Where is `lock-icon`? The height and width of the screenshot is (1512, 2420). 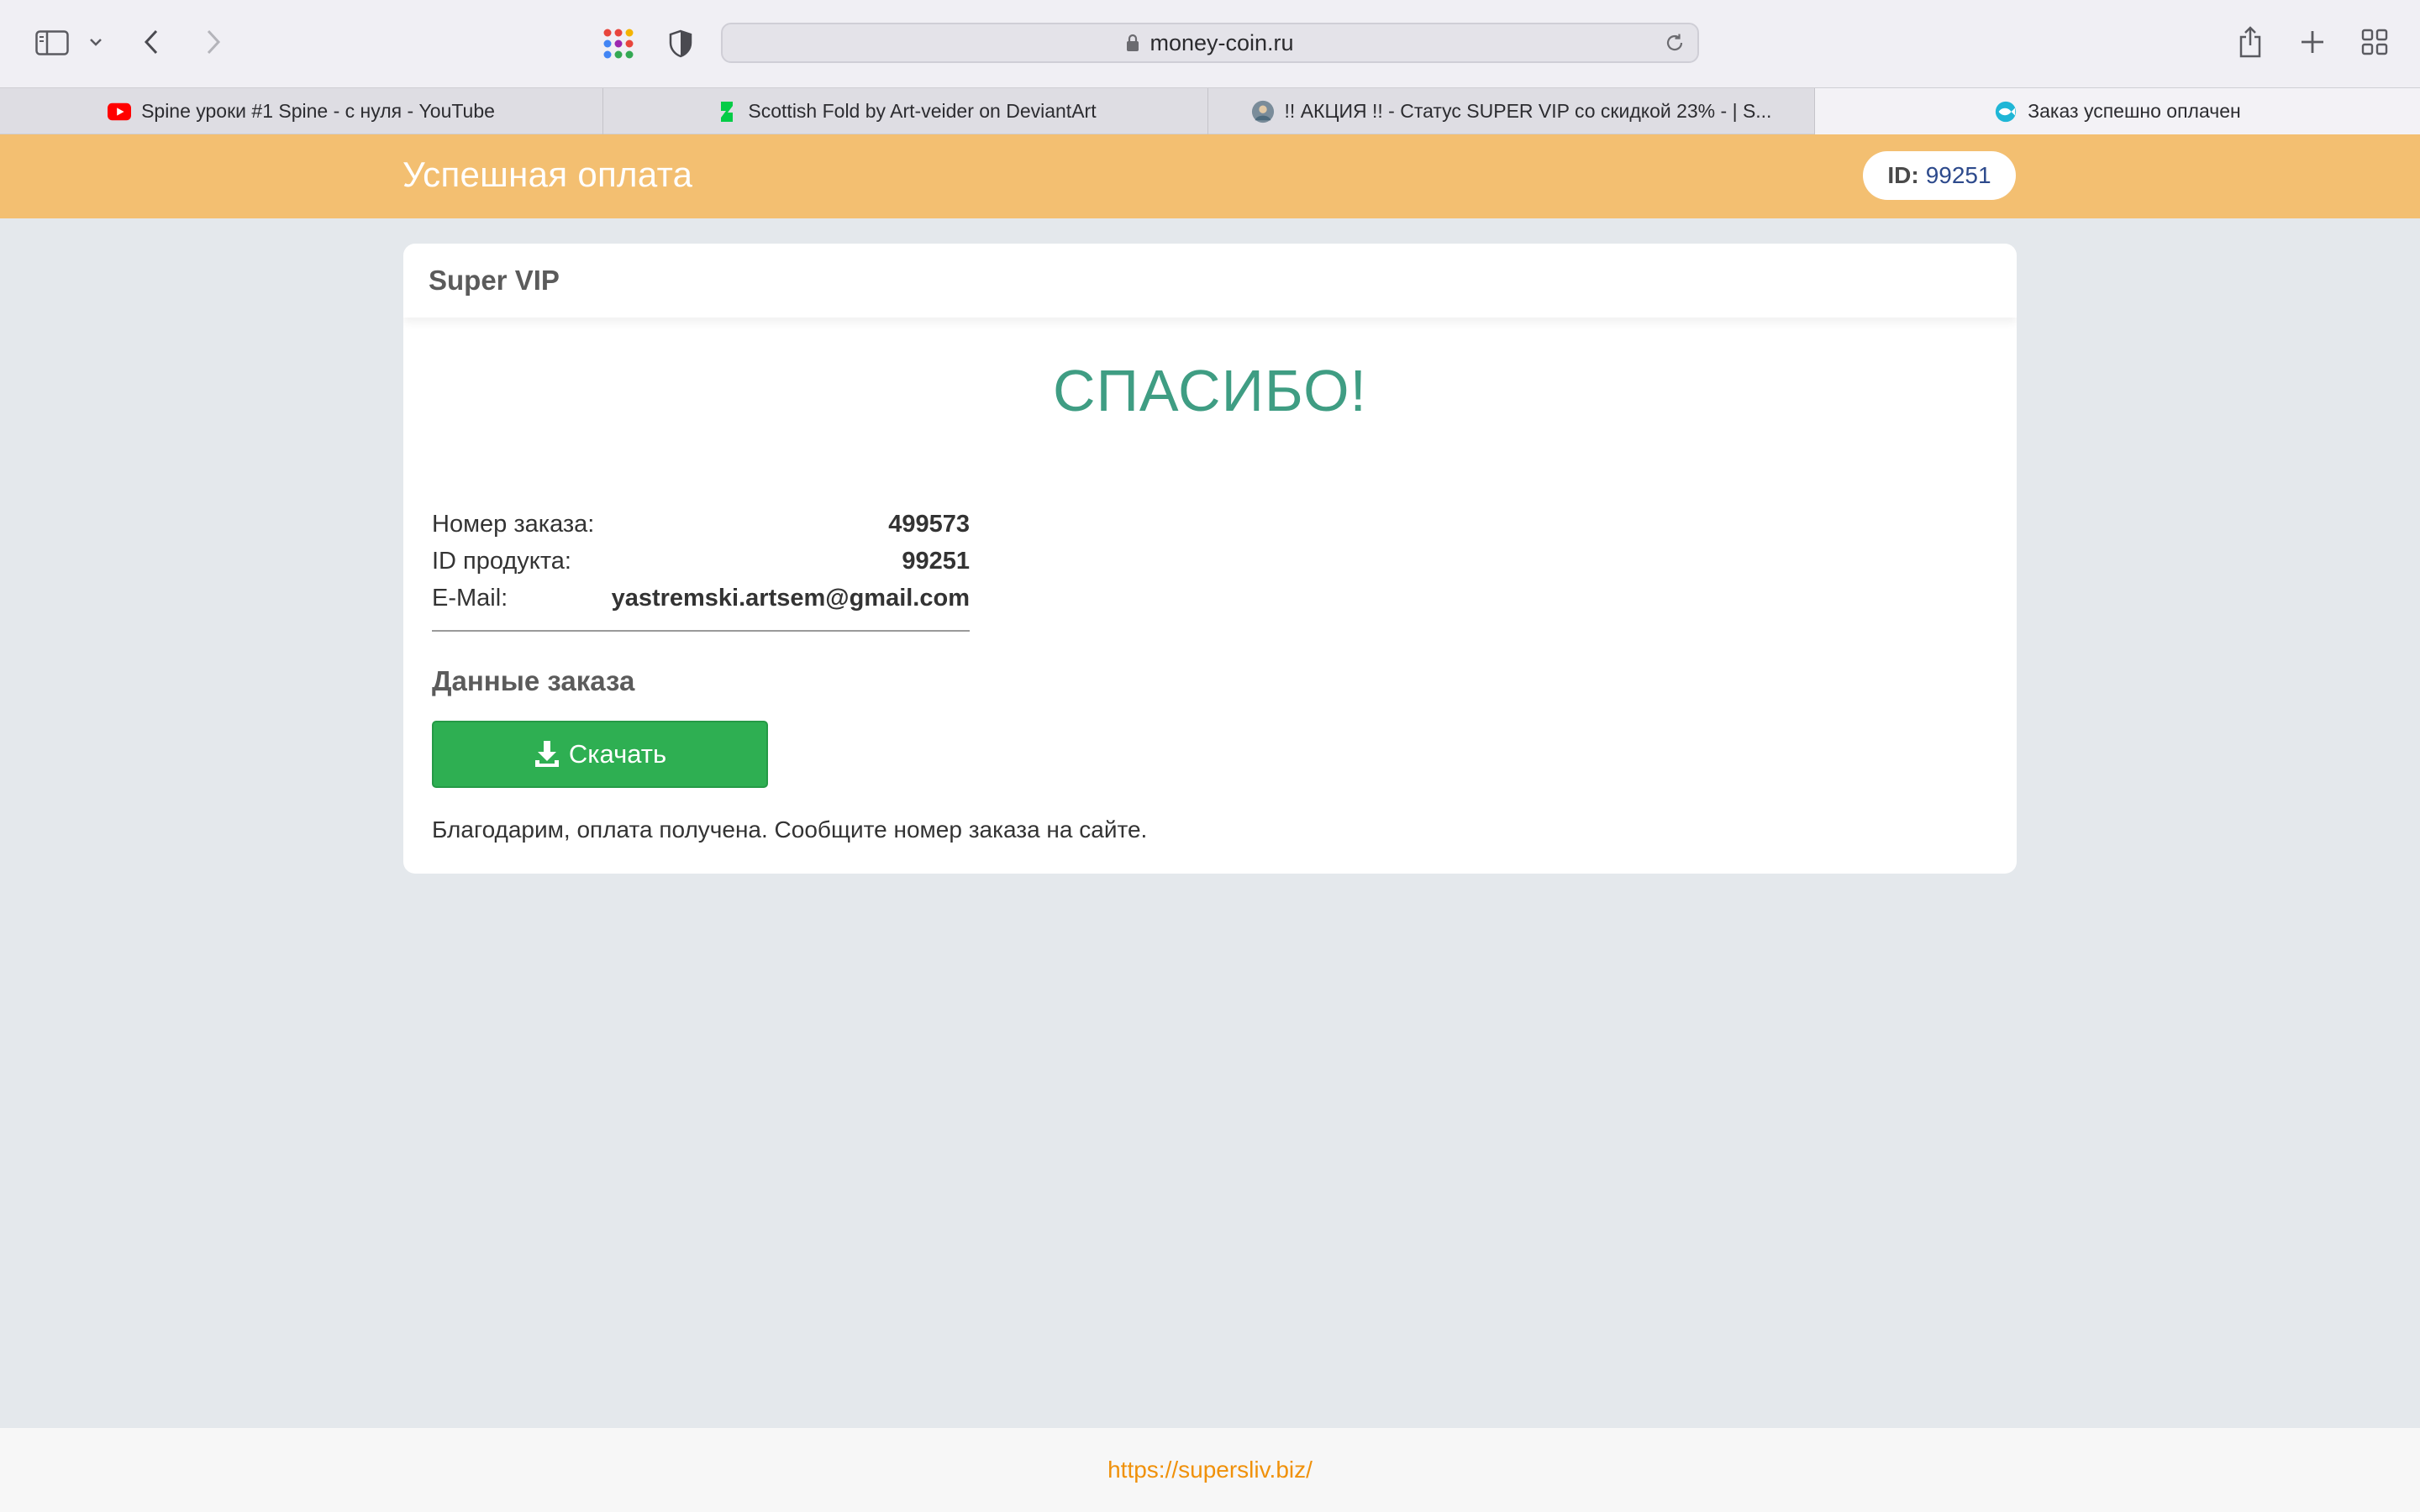
lock-icon is located at coordinates (1133, 43).